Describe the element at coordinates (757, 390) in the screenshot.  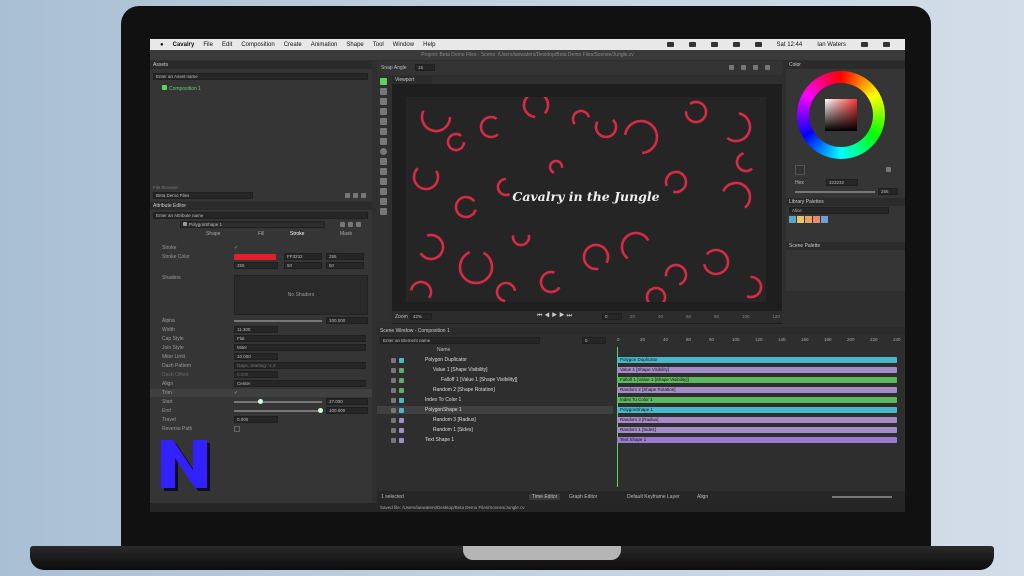
I see `timeline-track-bar: Random 2 [Shape Rotation]` at that location.